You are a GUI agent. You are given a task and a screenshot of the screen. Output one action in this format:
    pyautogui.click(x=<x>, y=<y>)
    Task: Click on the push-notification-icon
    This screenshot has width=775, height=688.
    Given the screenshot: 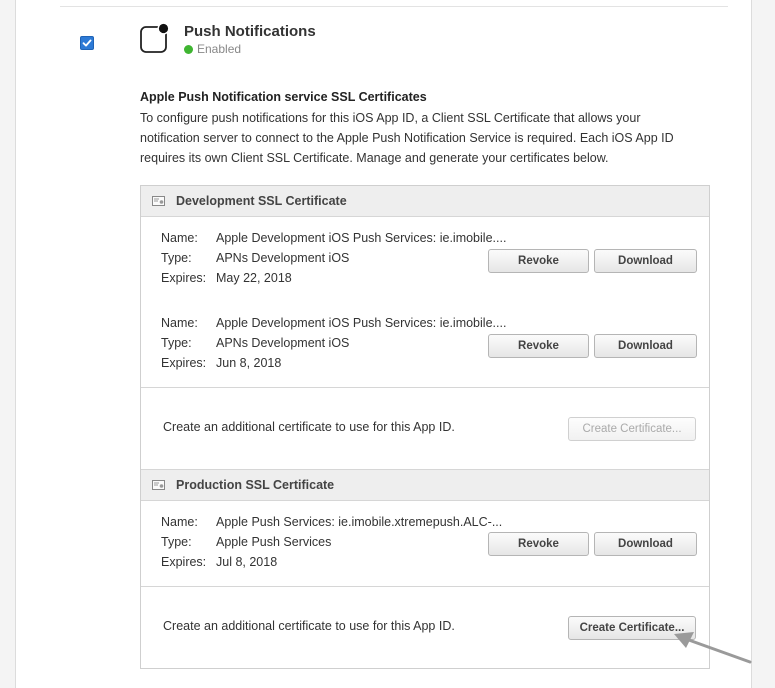 What is the action you would take?
    pyautogui.click(x=155, y=37)
    